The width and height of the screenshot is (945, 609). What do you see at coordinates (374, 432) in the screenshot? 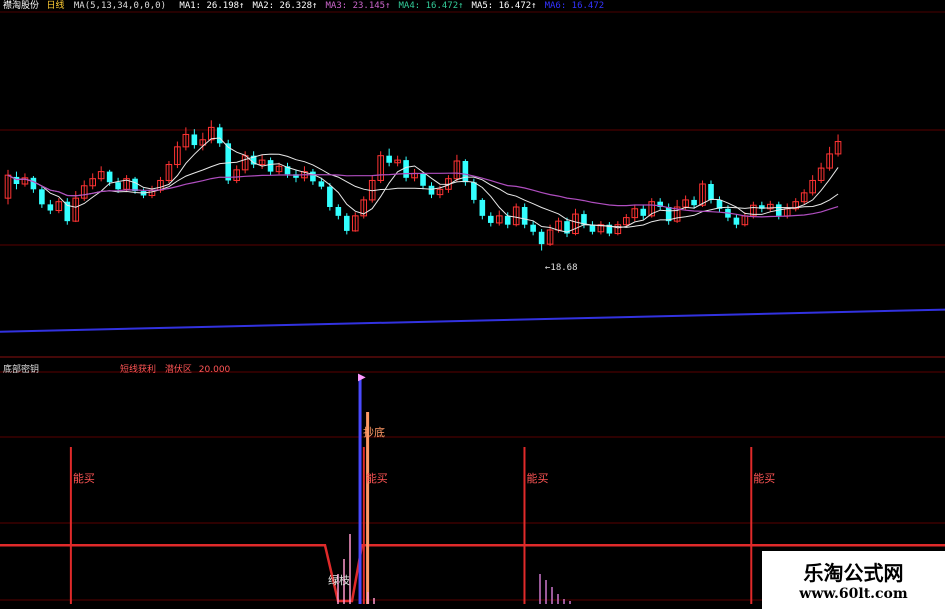
I see `bottom-fishing-label: 抄底` at bounding box center [374, 432].